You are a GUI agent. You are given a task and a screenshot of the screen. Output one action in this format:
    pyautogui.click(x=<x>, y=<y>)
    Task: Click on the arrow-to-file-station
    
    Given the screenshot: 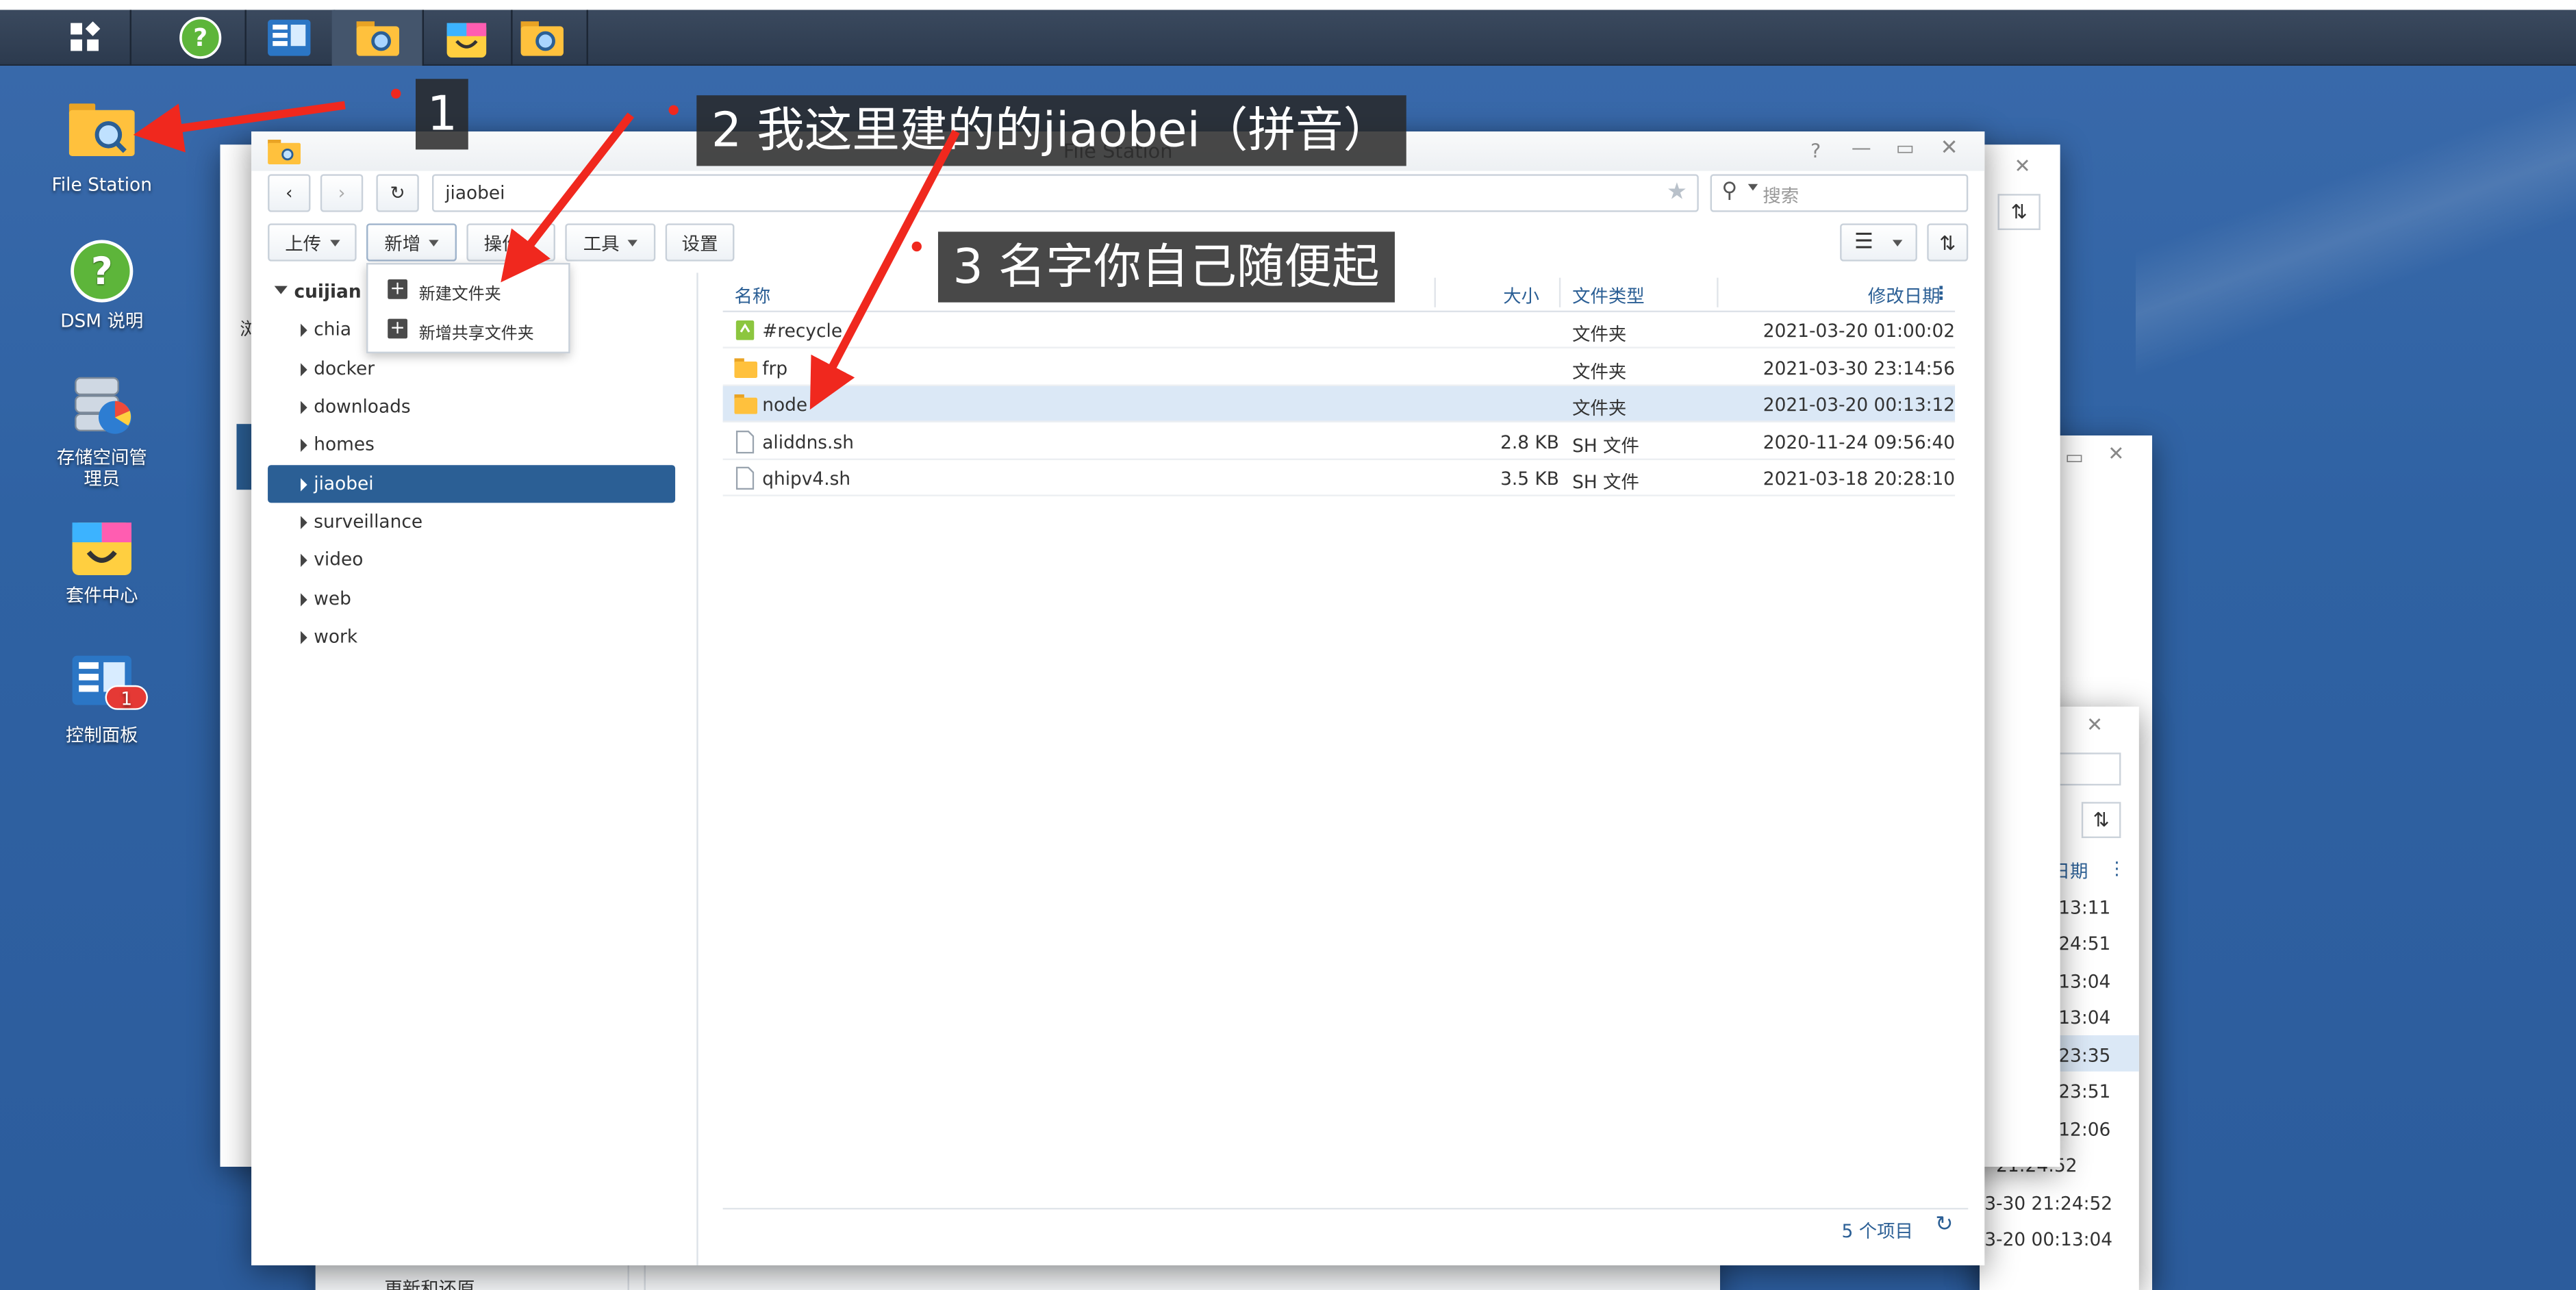 What is the action you would take?
    pyautogui.click(x=239, y=127)
    